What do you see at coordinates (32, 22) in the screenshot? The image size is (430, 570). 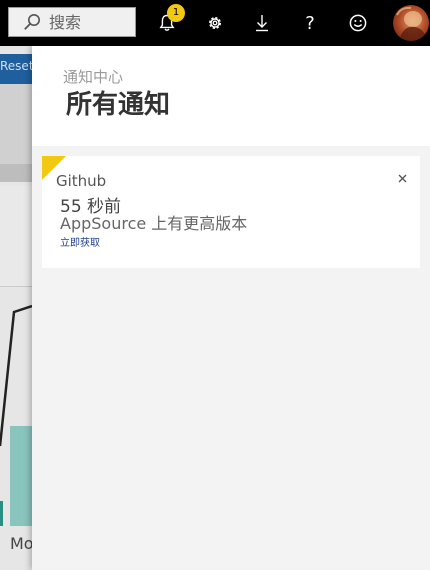 I see `search-icon` at bounding box center [32, 22].